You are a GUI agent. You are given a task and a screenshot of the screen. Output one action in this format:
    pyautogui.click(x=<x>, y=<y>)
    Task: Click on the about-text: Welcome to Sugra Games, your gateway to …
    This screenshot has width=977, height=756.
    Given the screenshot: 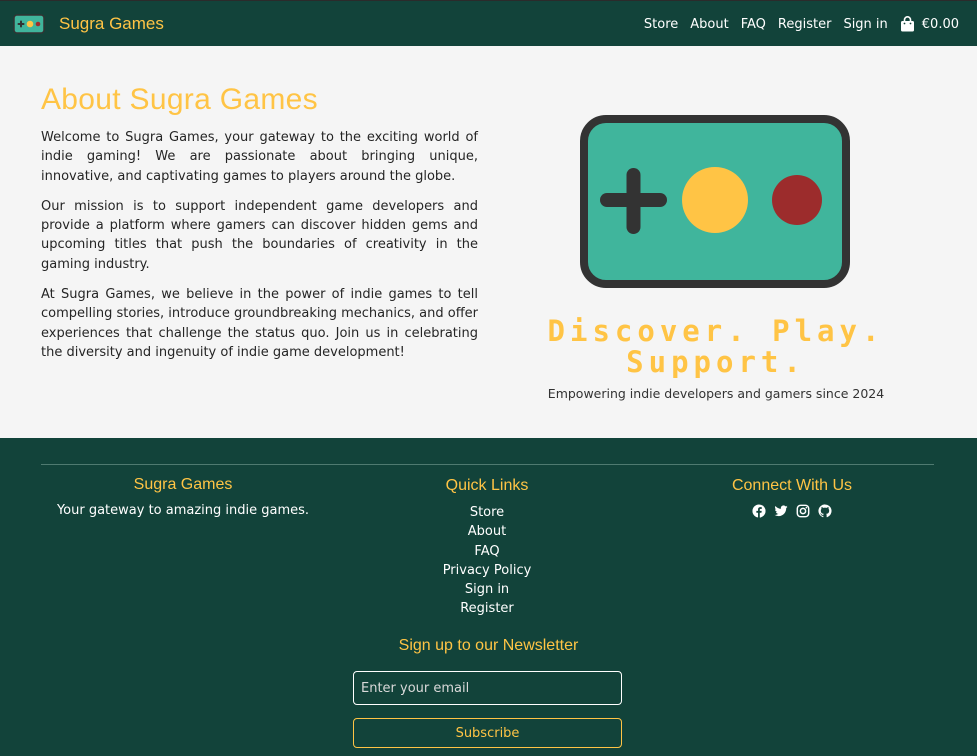 What is the action you would take?
    pyautogui.click(x=259, y=250)
    